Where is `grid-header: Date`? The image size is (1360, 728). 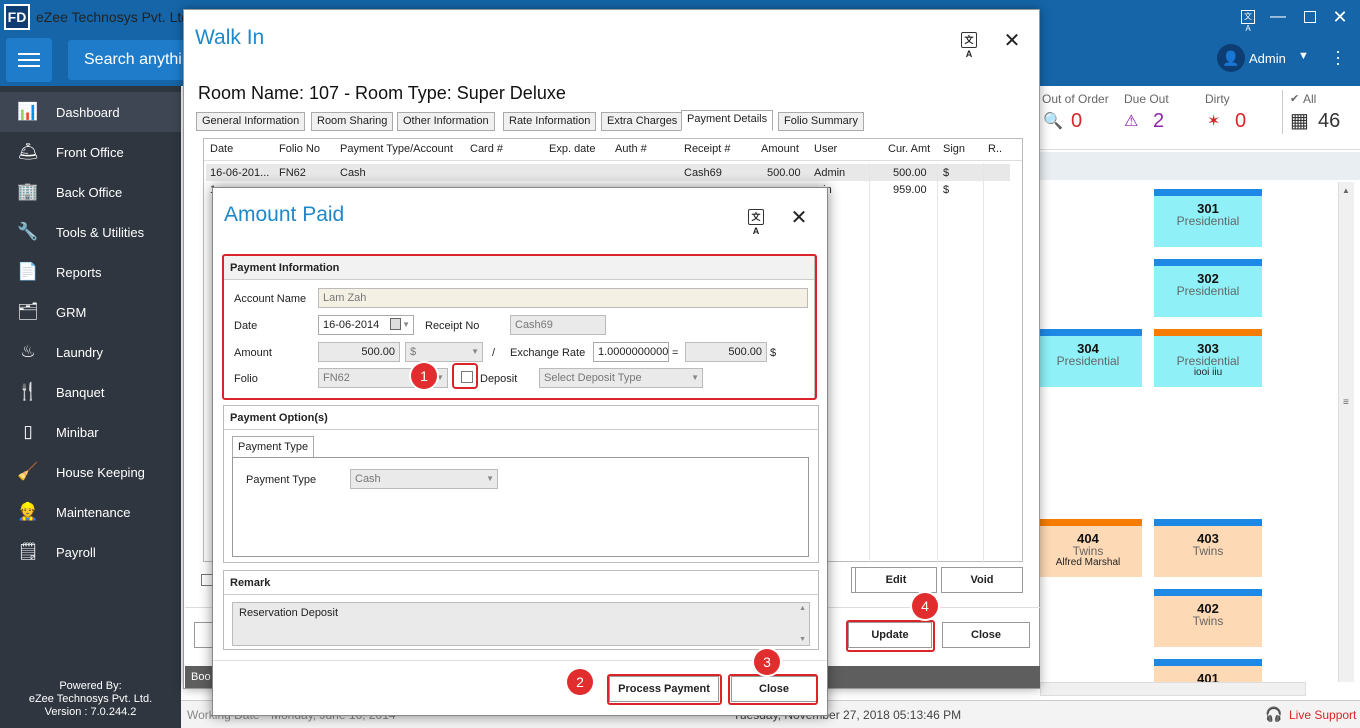 grid-header: Date is located at coordinates (221, 149).